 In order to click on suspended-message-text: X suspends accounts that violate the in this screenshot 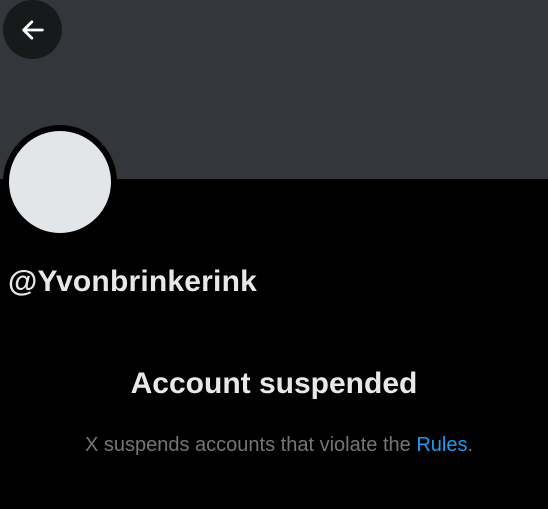, I will do `click(250, 445)`.